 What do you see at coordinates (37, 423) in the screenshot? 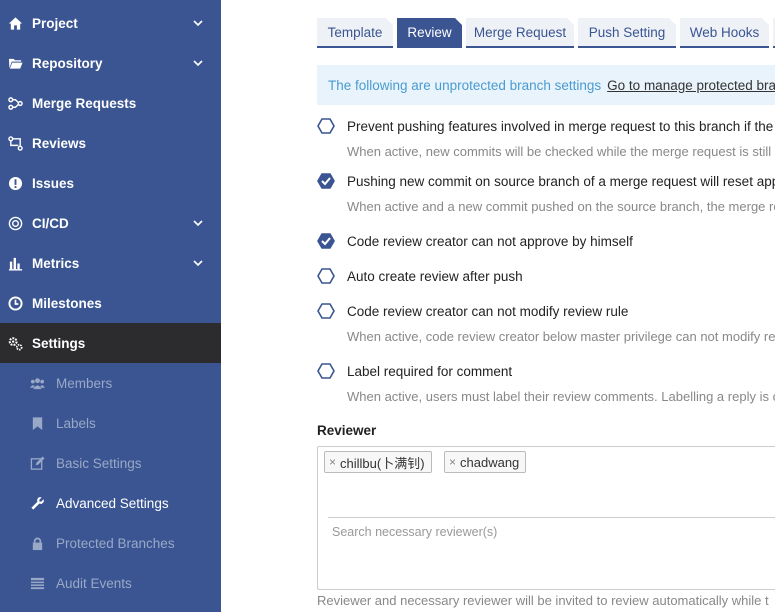
I see `bookmark-icon` at bounding box center [37, 423].